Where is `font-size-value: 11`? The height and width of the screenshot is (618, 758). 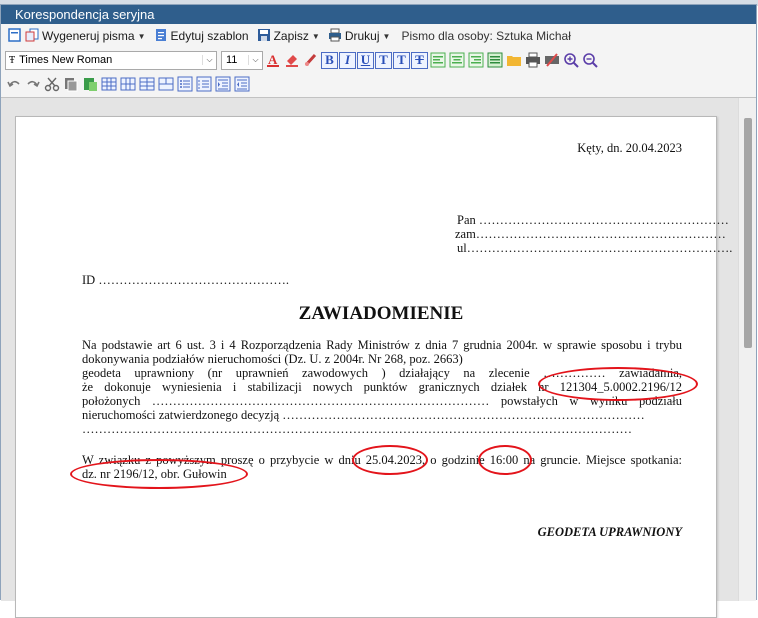 font-size-value: 11 is located at coordinates (232, 60).